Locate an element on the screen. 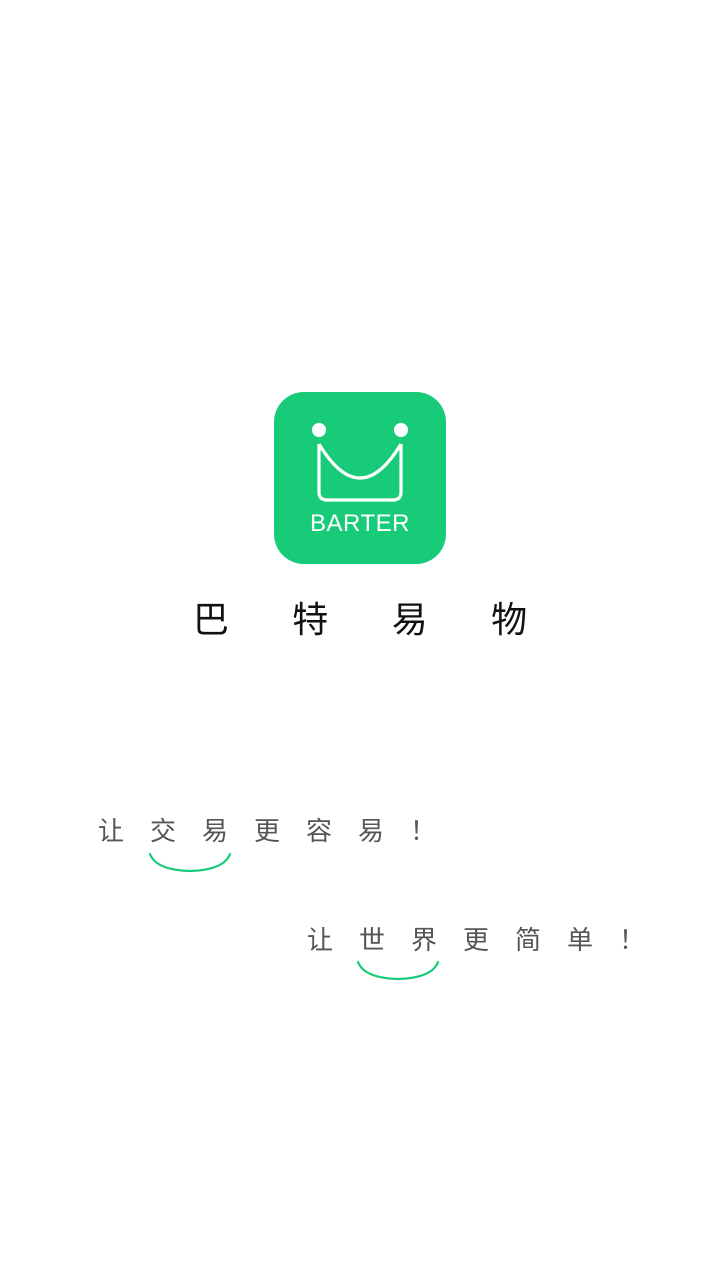  slogan-char: 简 is located at coordinates (528, 941).